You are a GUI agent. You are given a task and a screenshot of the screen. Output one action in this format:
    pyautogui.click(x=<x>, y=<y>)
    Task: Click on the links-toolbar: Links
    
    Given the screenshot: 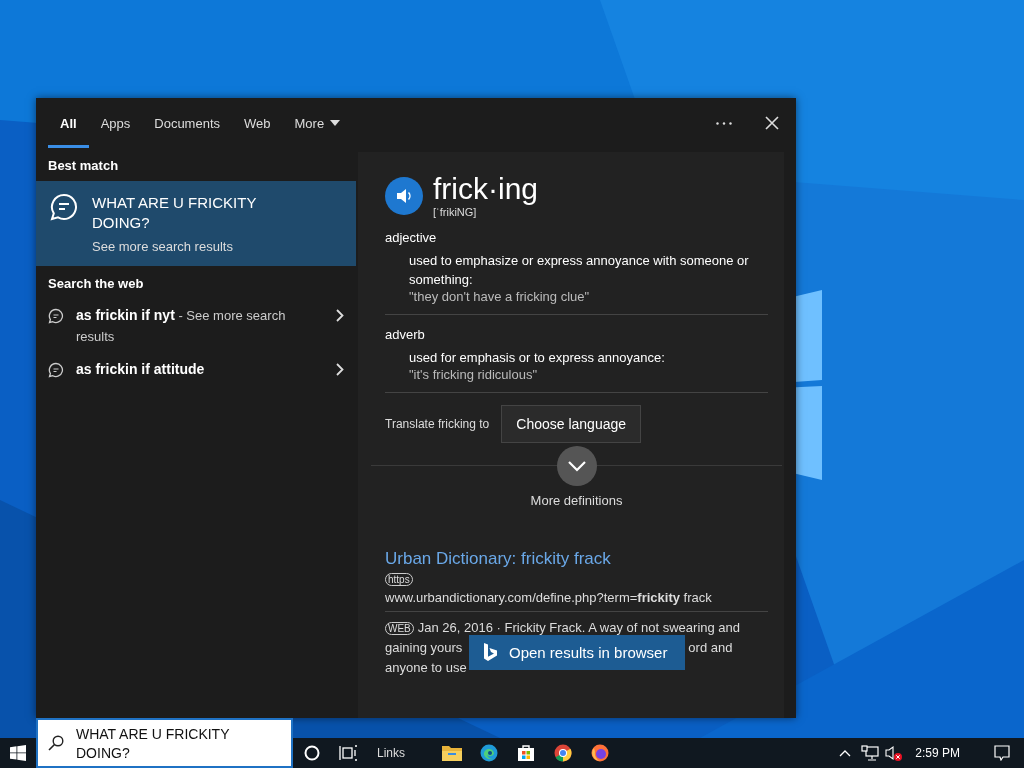 What is the action you would take?
    pyautogui.click(x=391, y=753)
    